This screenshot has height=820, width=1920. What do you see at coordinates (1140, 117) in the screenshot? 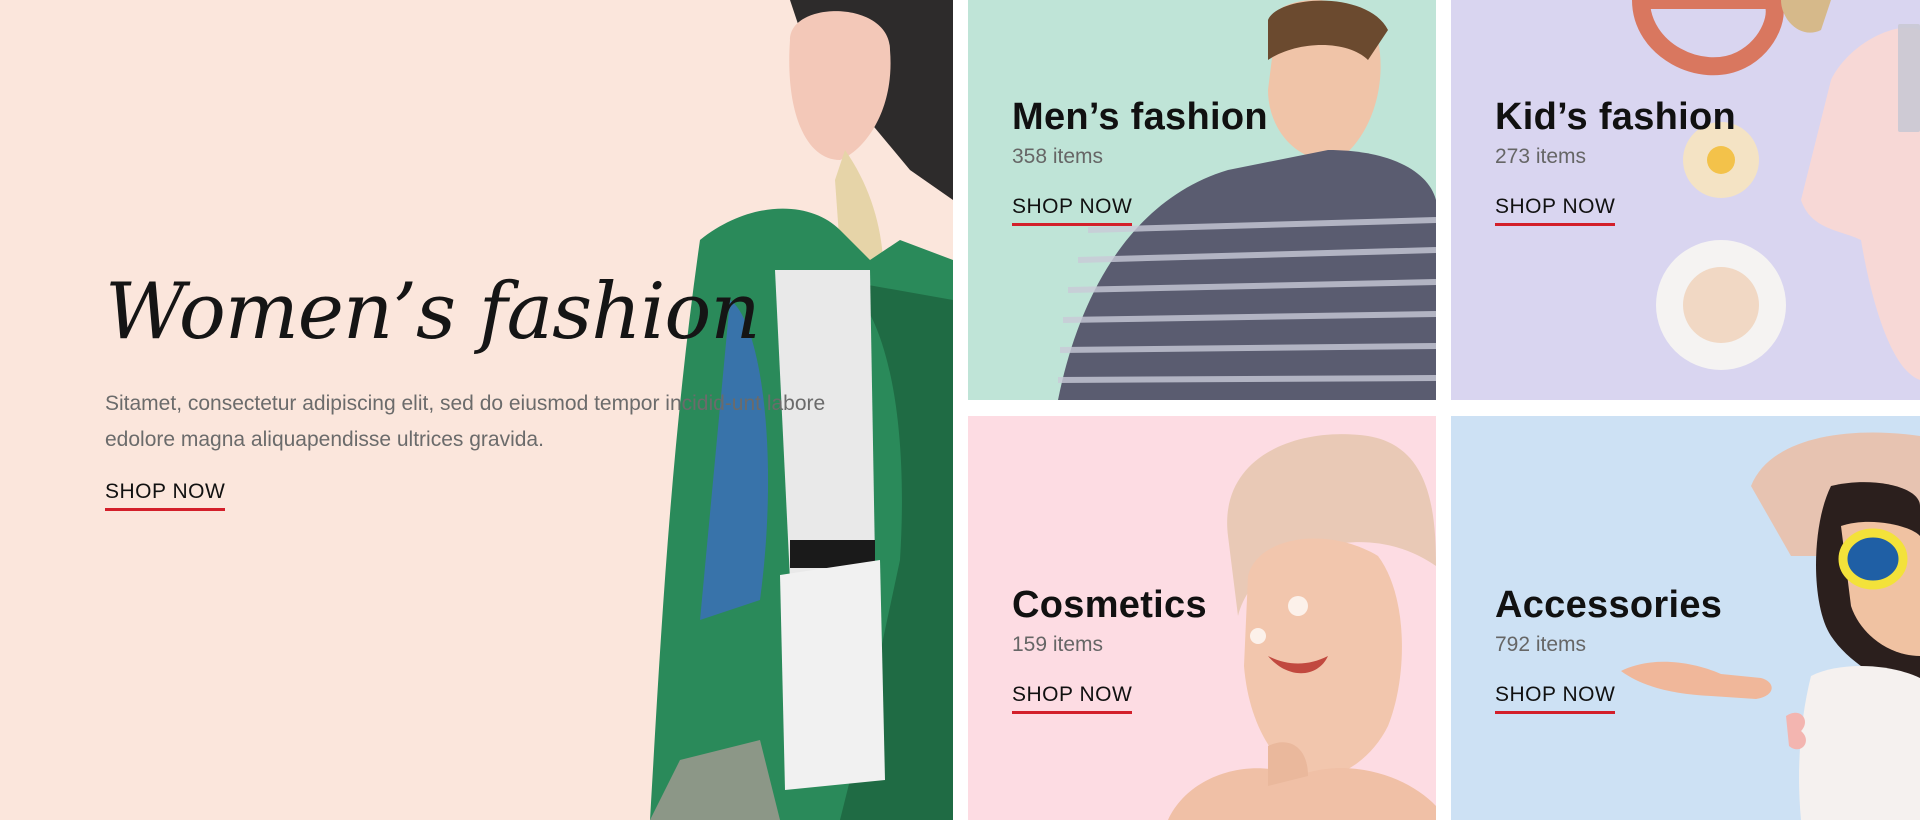
I see `mens-title: Men’s fashion` at bounding box center [1140, 117].